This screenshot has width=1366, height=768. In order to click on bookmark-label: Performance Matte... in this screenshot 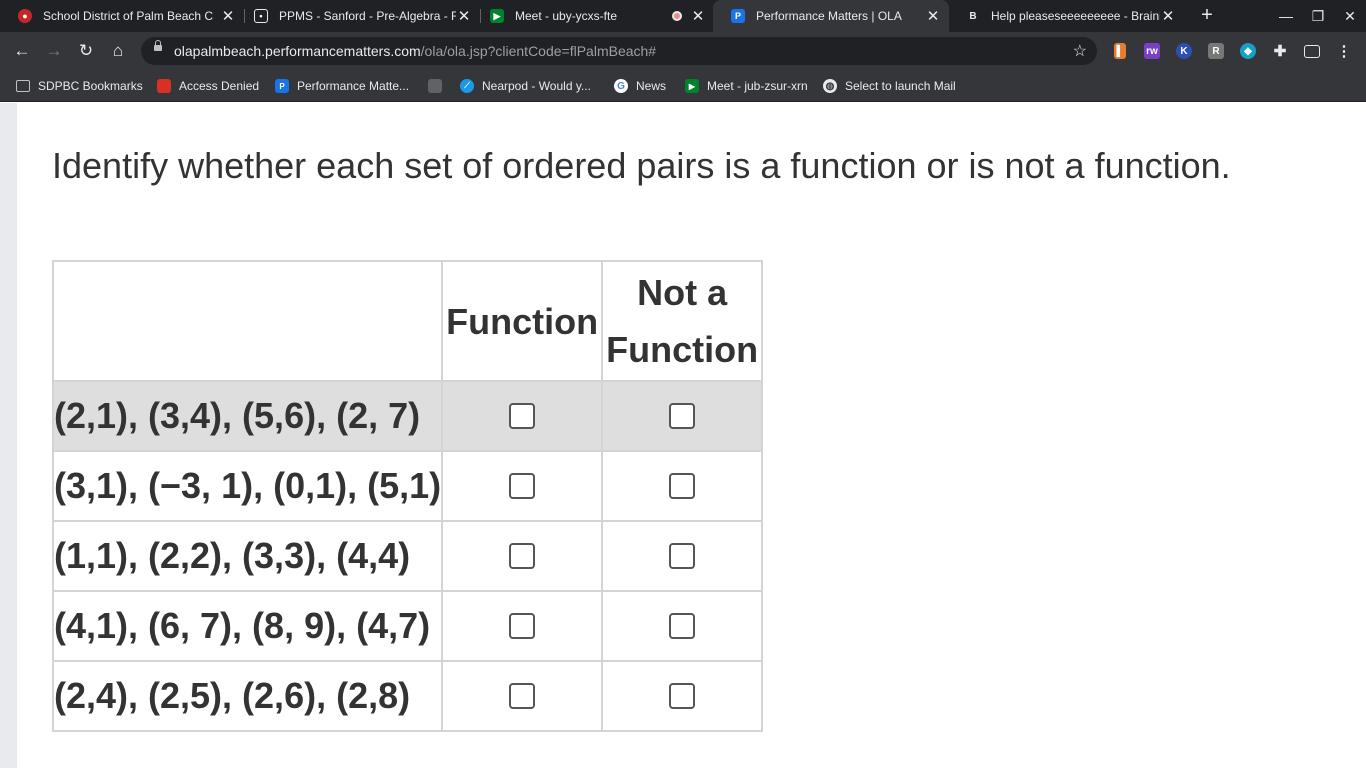, I will do `click(353, 86)`.